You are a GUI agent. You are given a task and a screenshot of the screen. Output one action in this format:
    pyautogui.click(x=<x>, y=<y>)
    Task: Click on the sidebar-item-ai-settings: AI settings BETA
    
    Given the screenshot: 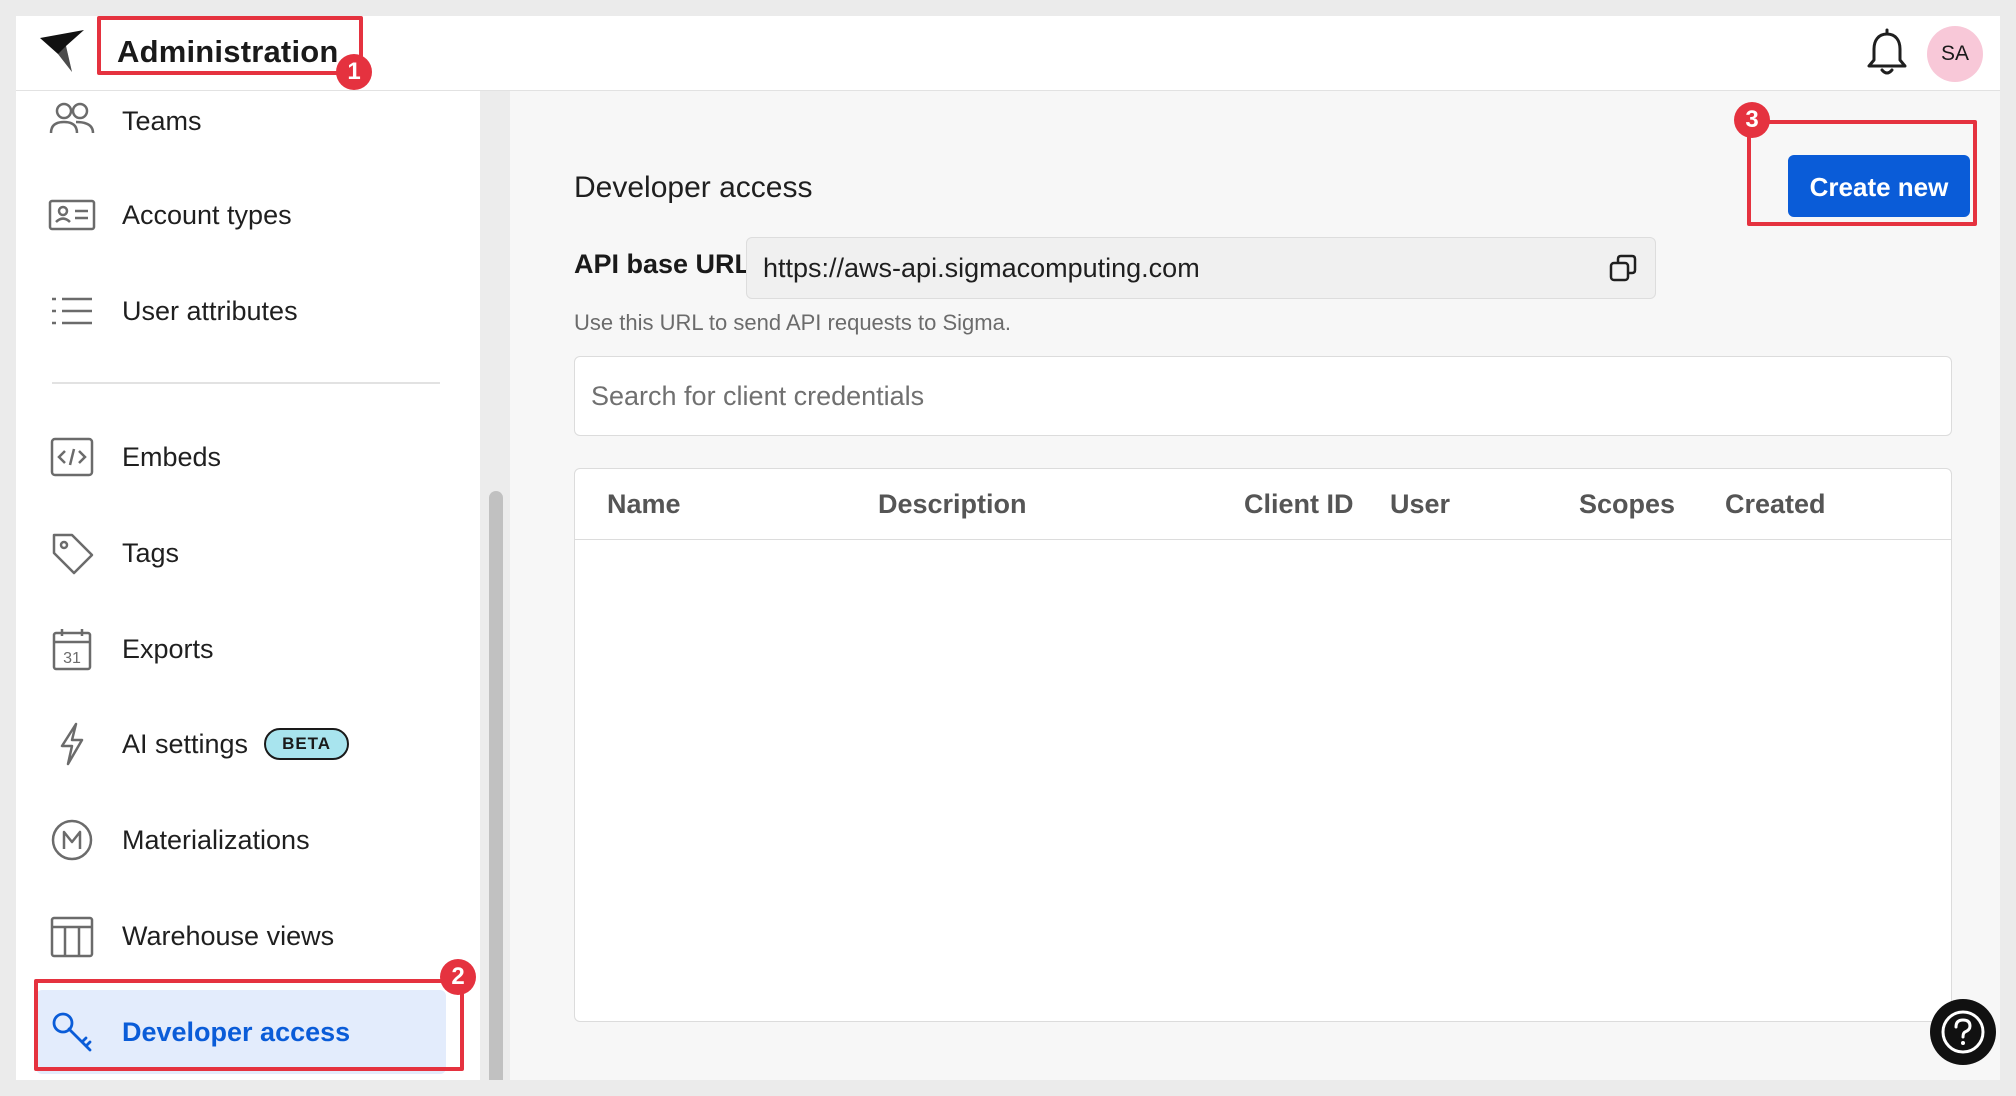 What is the action you would take?
    pyautogui.click(x=241, y=744)
    